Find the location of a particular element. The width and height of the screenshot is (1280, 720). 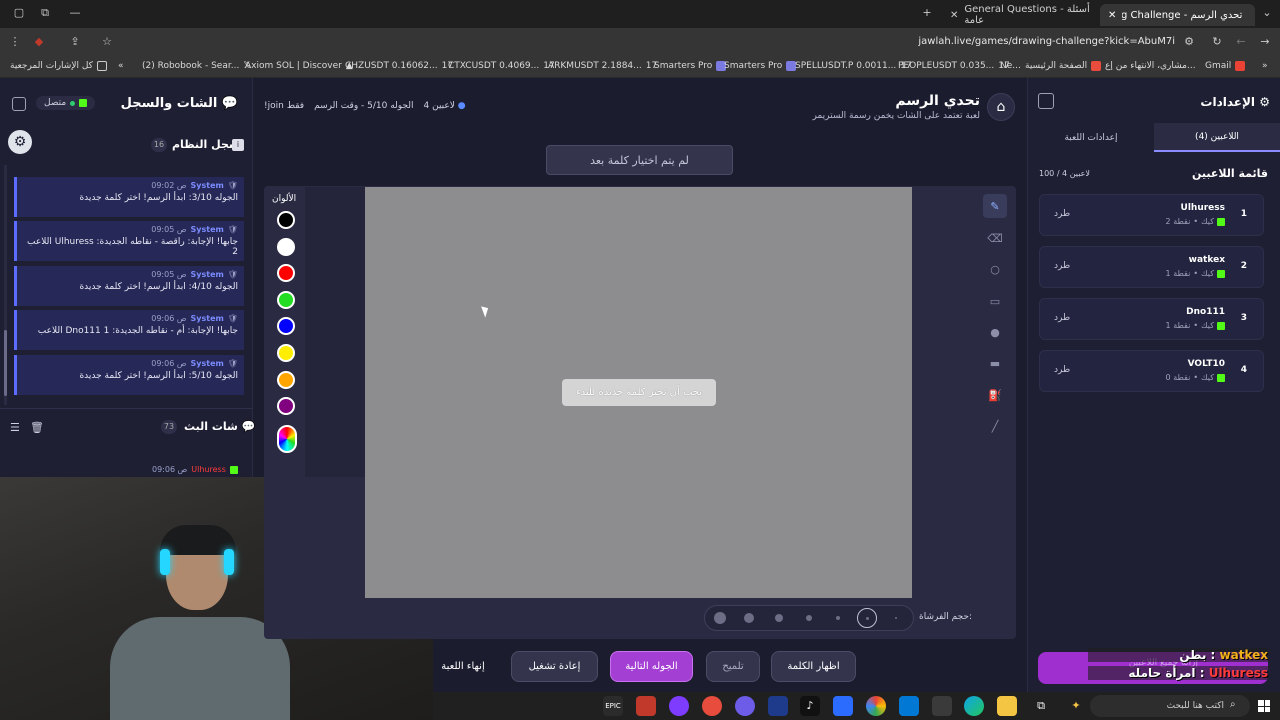

current-word-box: لم يتم اختيار كلمة بعد is located at coordinates (639, 160).